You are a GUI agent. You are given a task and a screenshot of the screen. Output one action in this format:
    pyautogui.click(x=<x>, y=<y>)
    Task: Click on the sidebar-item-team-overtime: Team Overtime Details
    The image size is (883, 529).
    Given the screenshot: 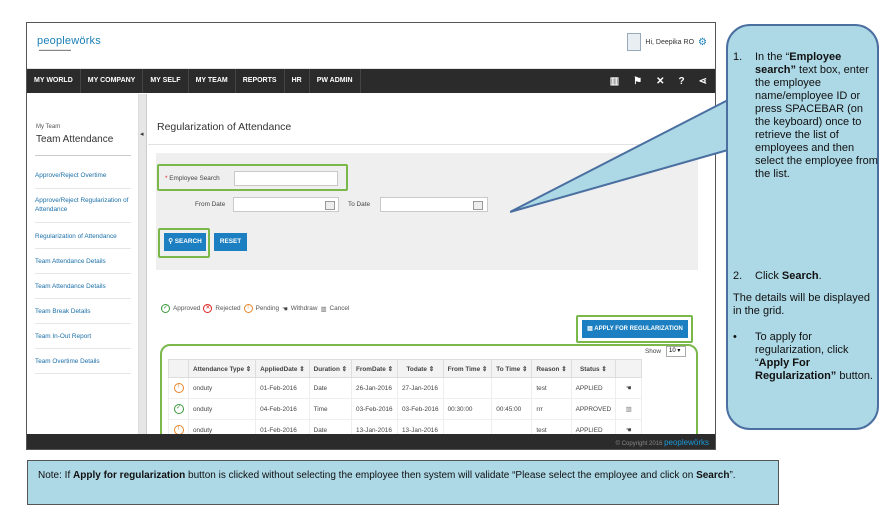 What is the action you would take?
    pyautogui.click(x=85, y=361)
    